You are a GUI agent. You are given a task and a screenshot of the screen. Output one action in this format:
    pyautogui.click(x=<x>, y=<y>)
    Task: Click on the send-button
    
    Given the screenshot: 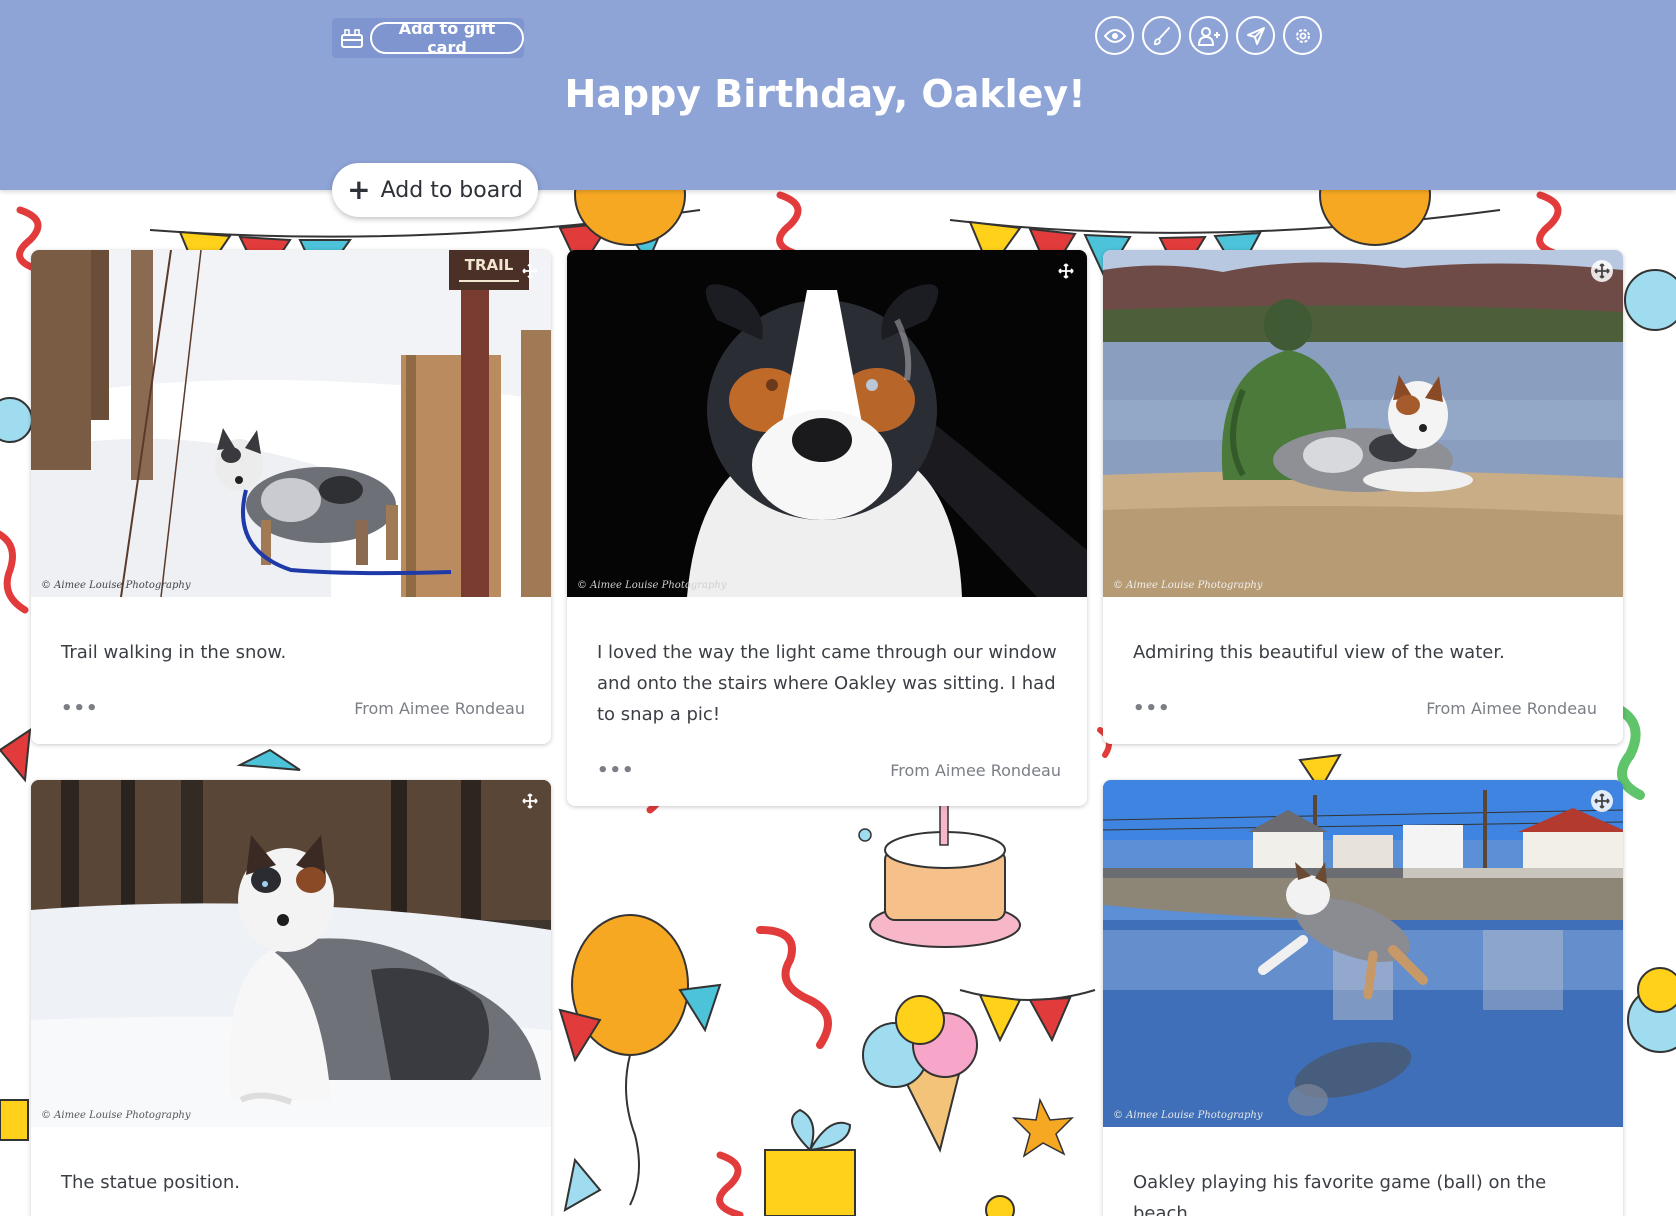 What is the action you would take?
    pyautogui.click(x=1255, y=35)
    